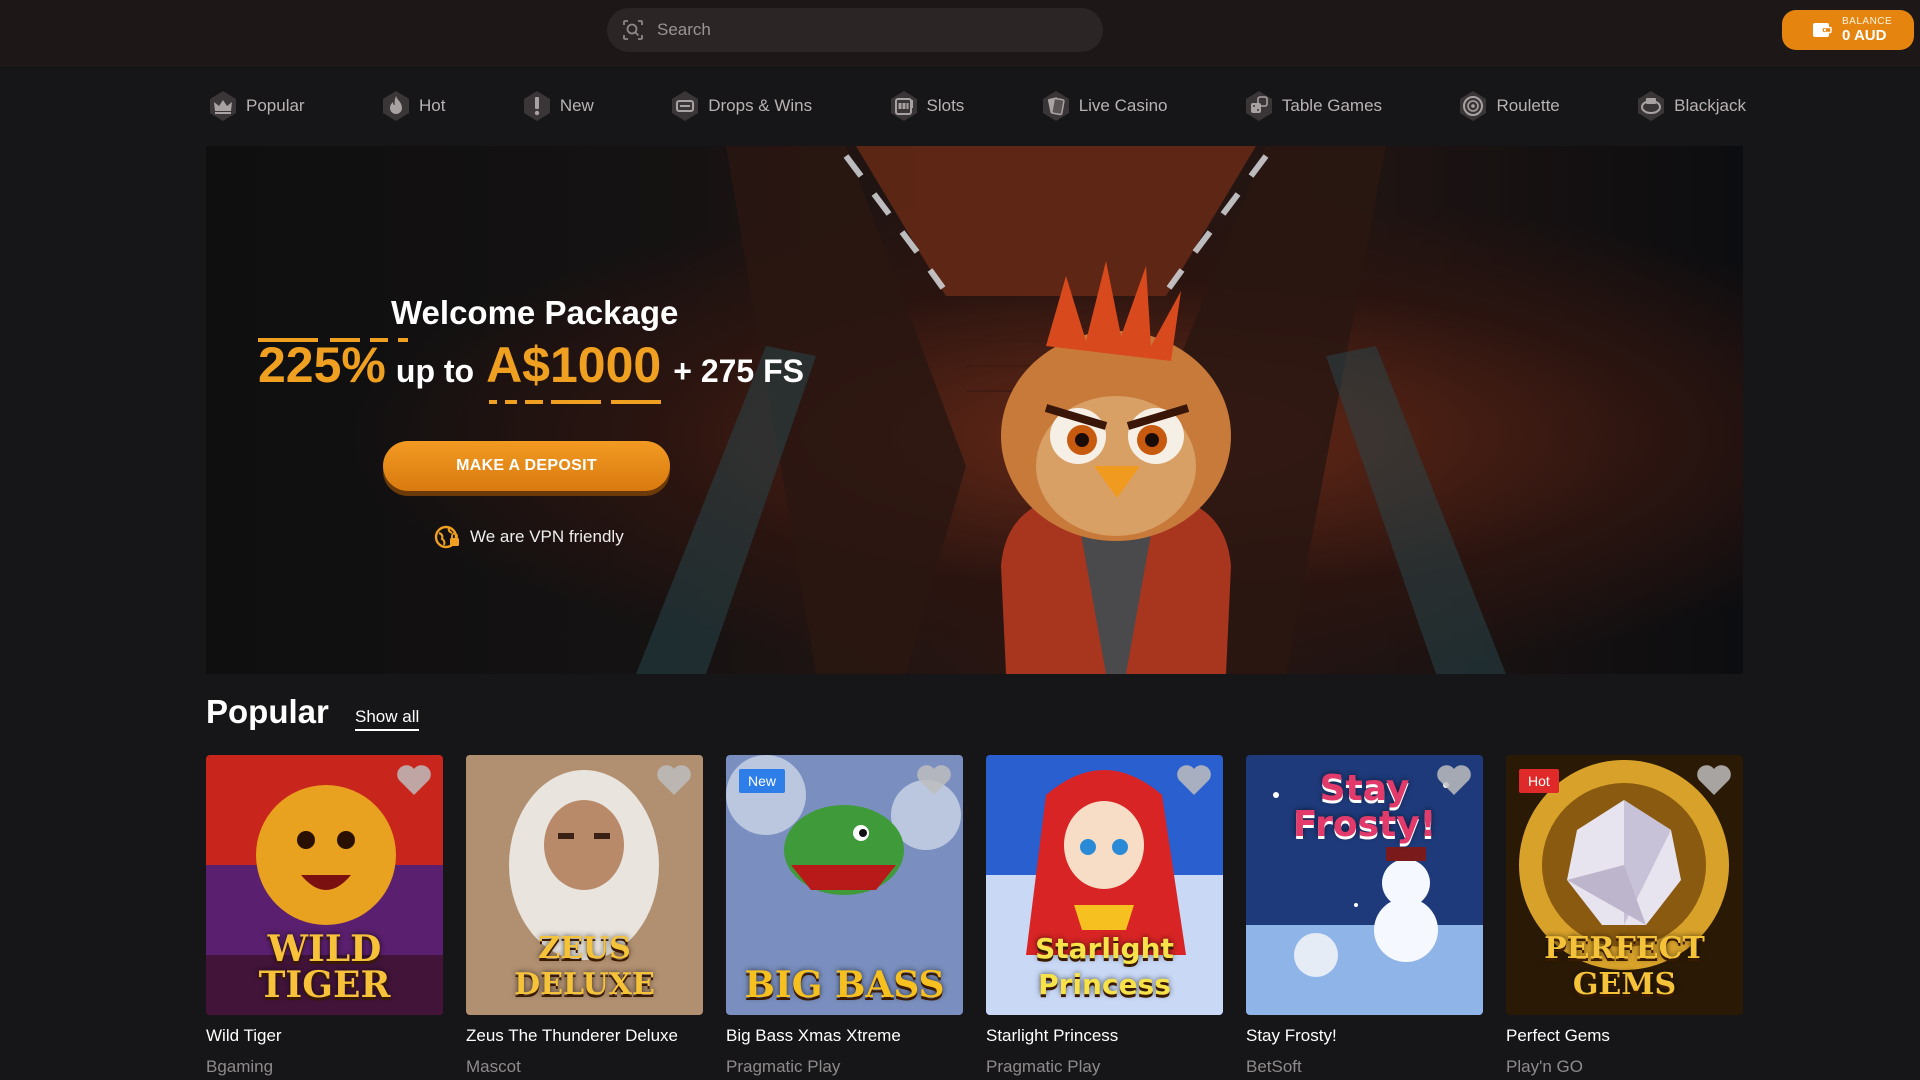 The width and height of the screenshot is (1920, 1080). What do you see at coordinates (1123, 105) in the screenshot?
I see `nav-label: Live Casino` at bounding box center [1123, 105].